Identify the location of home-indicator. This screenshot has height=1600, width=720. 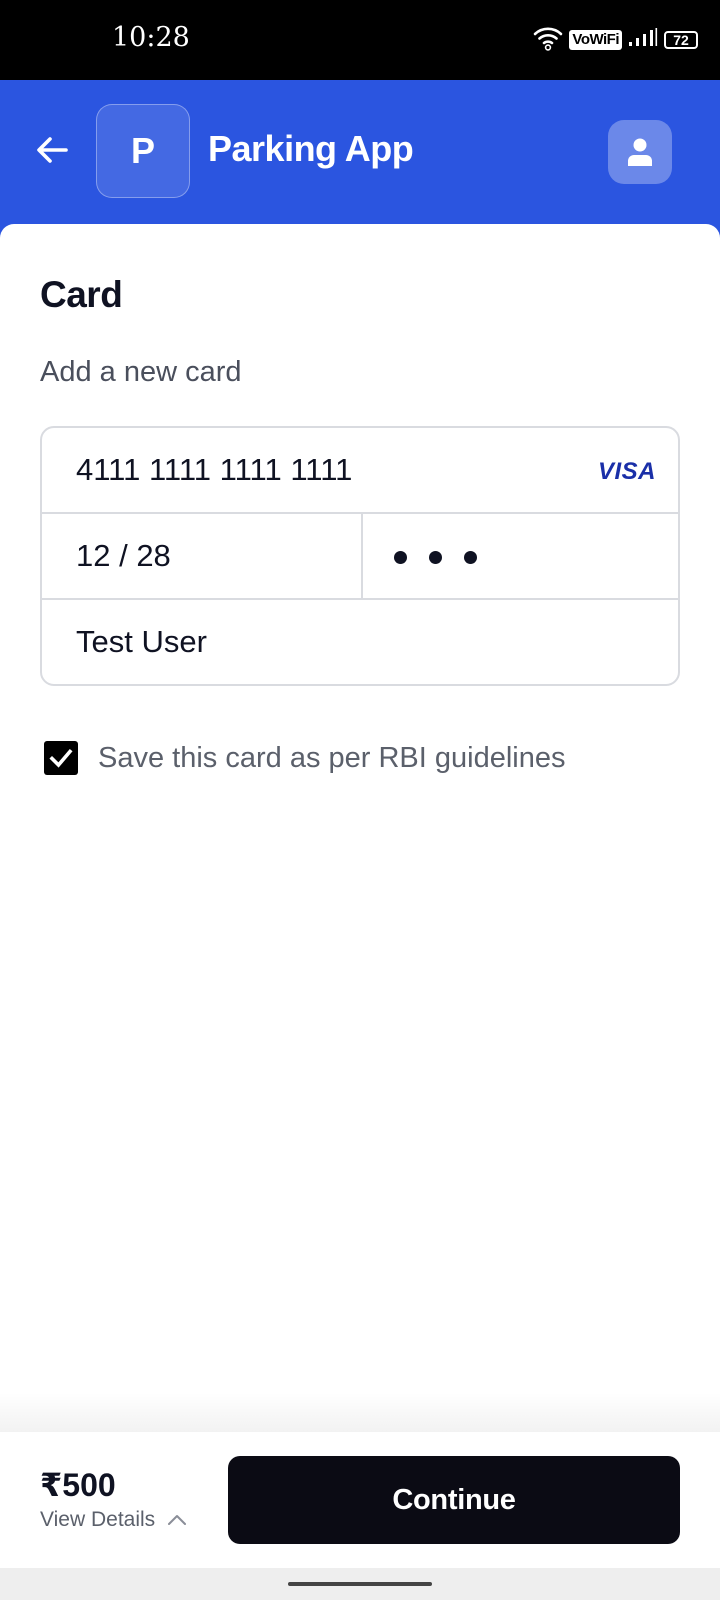
(360, 1584).